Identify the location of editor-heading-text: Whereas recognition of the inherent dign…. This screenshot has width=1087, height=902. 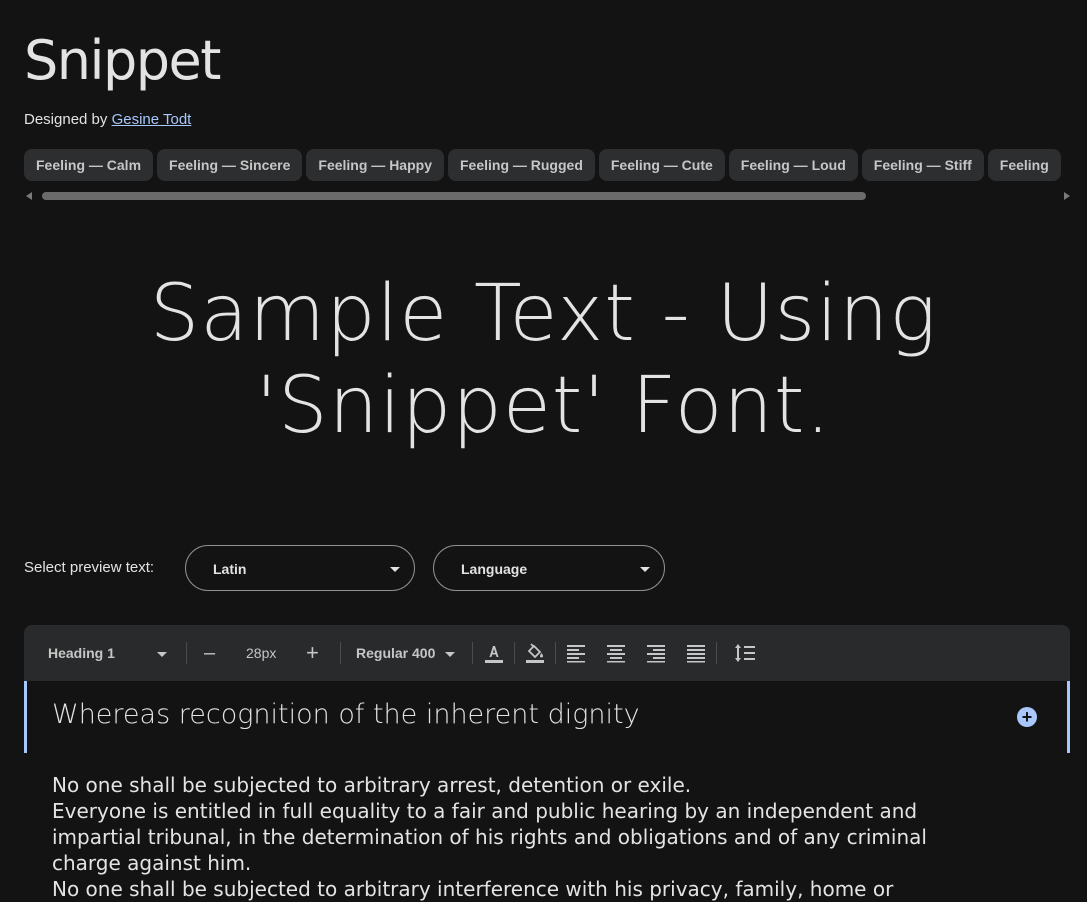
(346, 714).